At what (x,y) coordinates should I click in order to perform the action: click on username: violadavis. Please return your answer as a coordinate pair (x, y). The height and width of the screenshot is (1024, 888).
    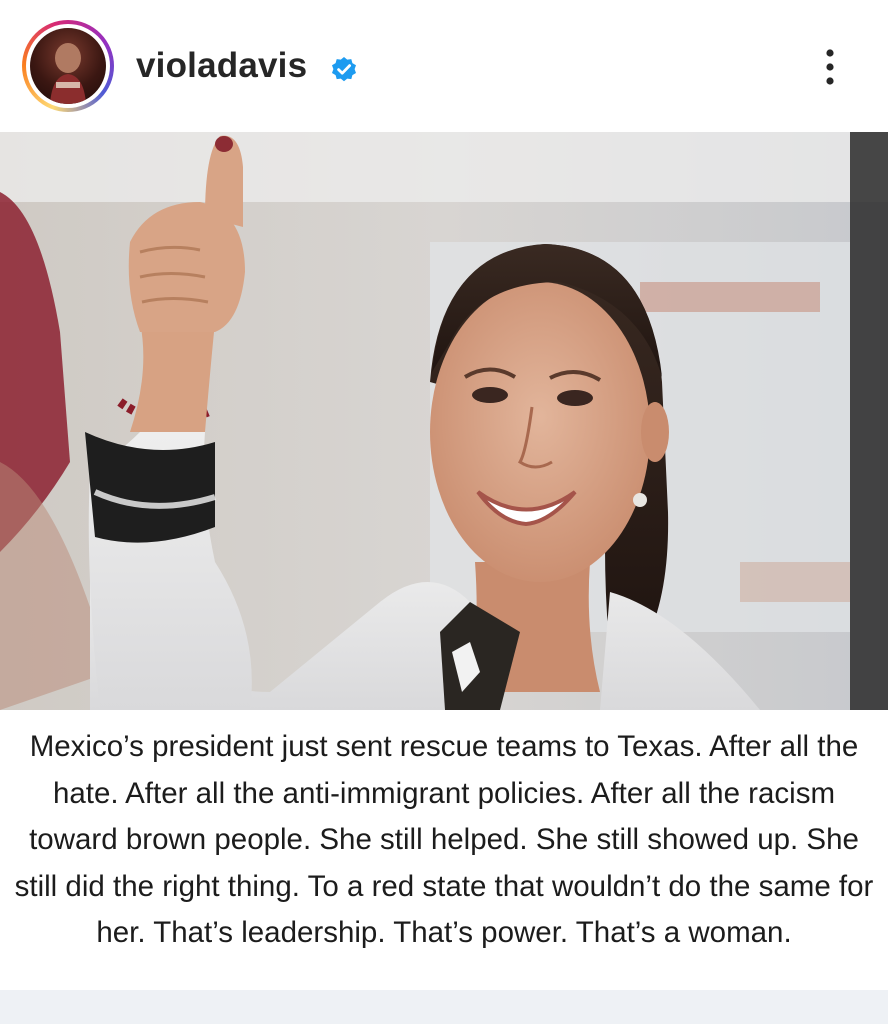
    Looking at the image, I should click on (221, 66).